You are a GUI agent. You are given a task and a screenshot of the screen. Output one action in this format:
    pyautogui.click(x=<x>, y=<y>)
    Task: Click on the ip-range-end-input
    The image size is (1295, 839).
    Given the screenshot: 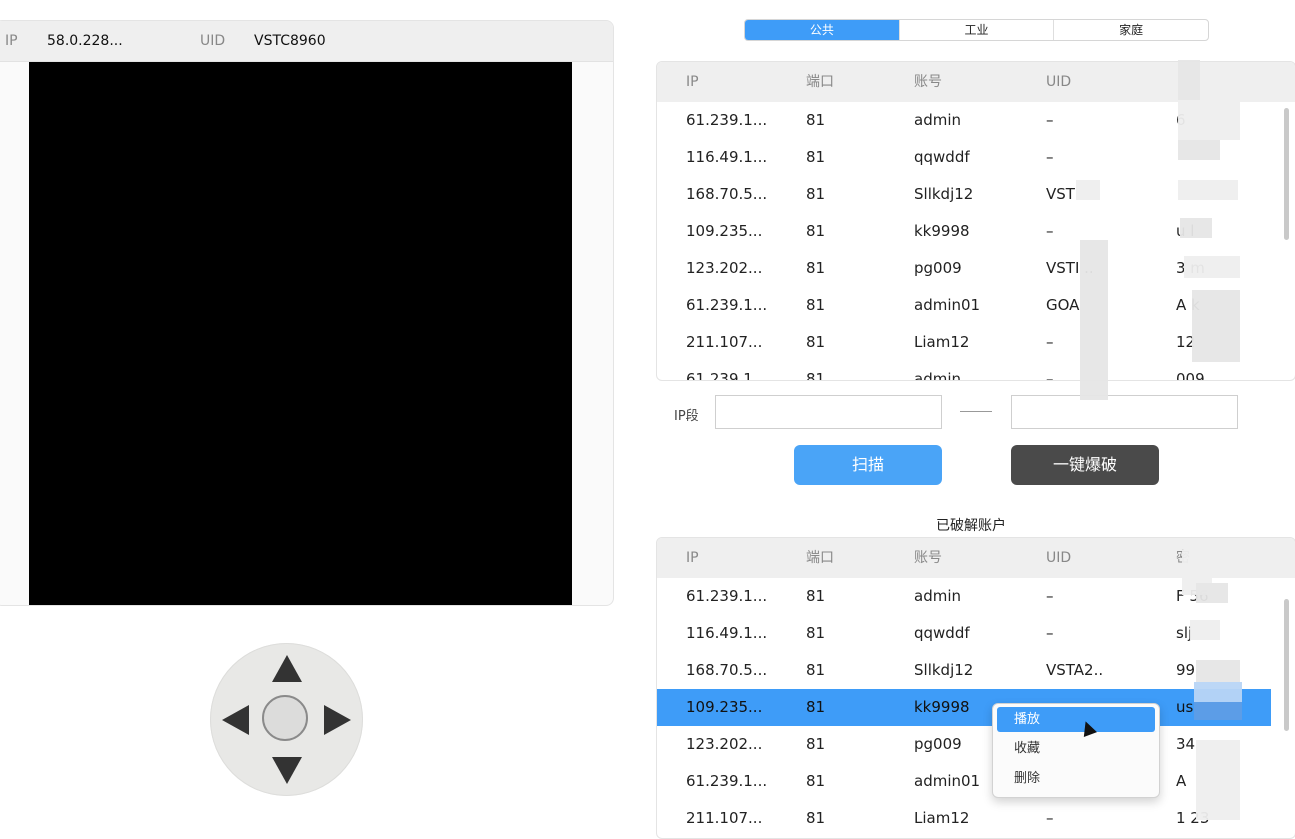 What is the action you would take?
    pyautogui.click(x=1124, y=412)
    